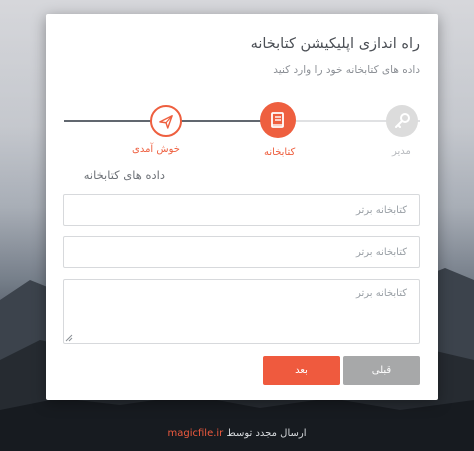 The height and width of the screenshot is (451, 474). What do you see at coordinates (346, 70) in the screenshot?
I see `dialog-subtitle: داده های کتابخانه خود را وارد کنید` at bounding box center [346, 70].